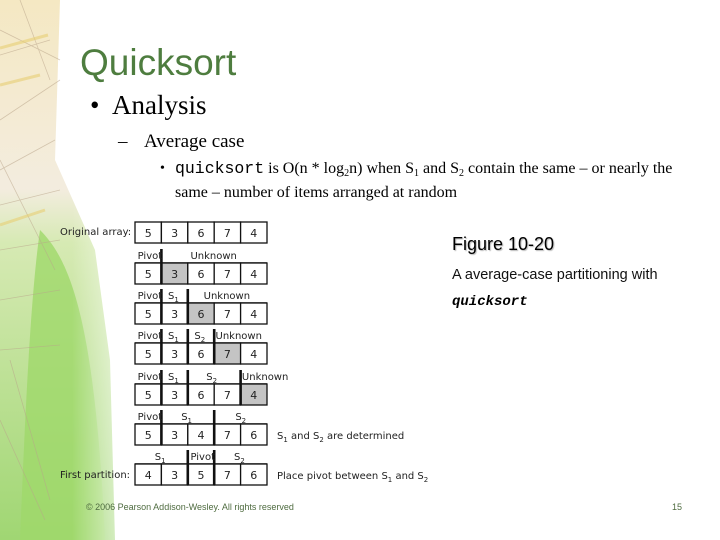 This screenshot has width=720, height=540. I want to click on text-fragment: and S, so click(439, 168).